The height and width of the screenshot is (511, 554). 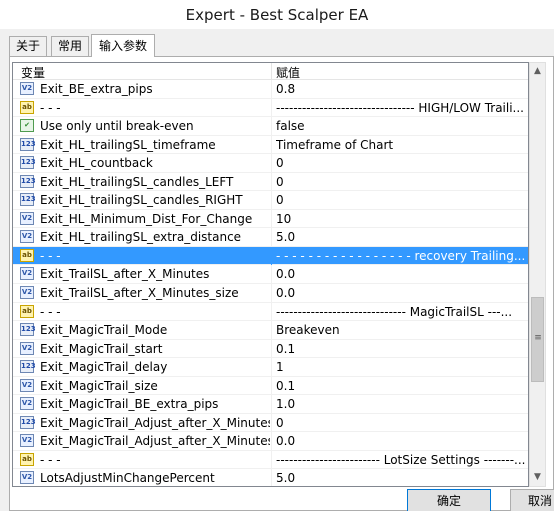 What do you see at coordinates (270, 477) in the screenshot?
I see `table-row: V2 LotsAdjustMinChangePercent 5.0` at bounding box center [270, 477].